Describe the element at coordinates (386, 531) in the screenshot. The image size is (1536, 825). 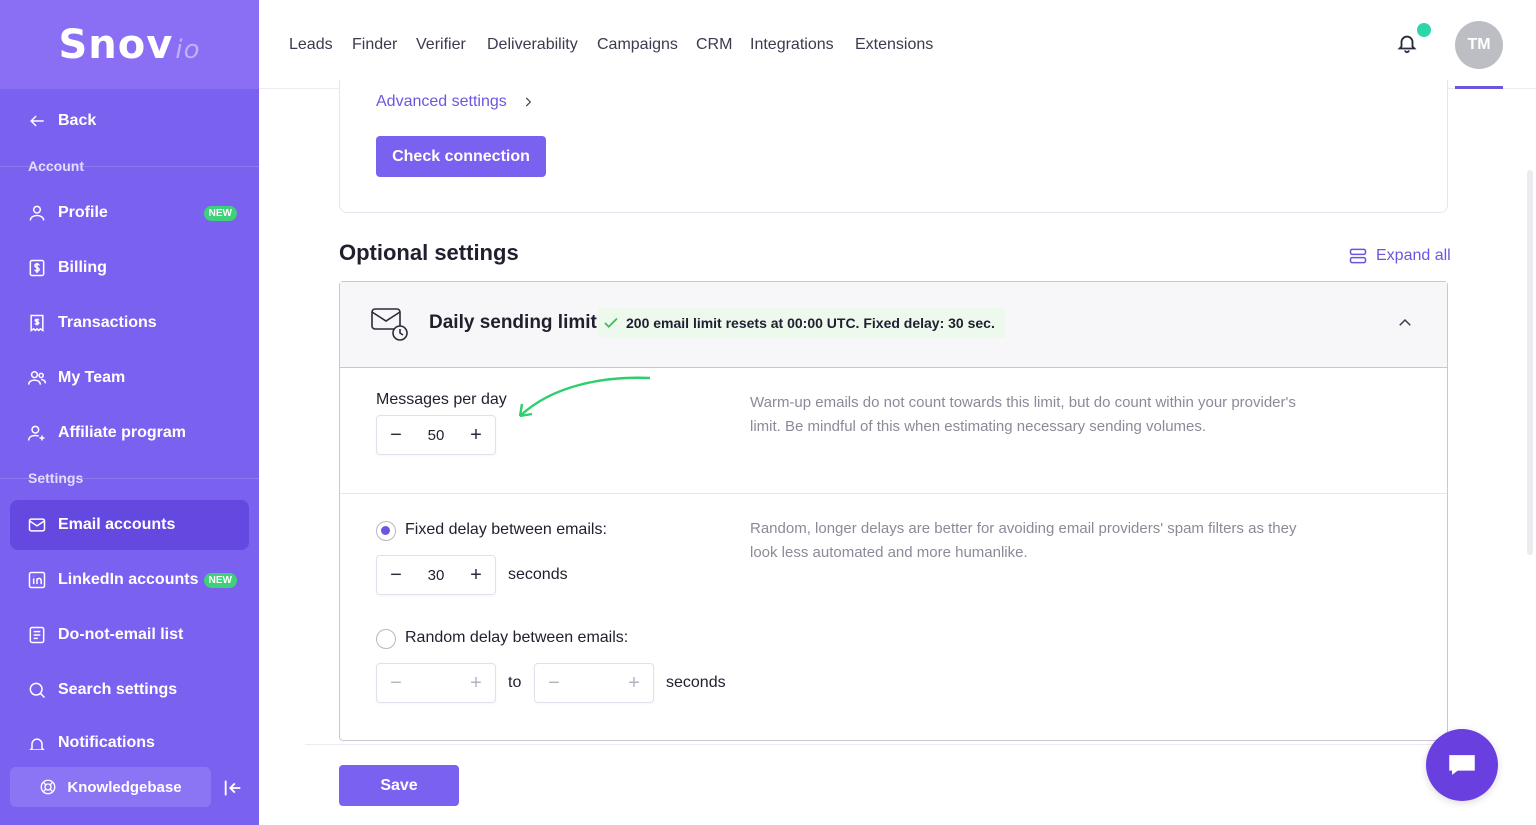
I see `fixed-delay-radio` at that location.